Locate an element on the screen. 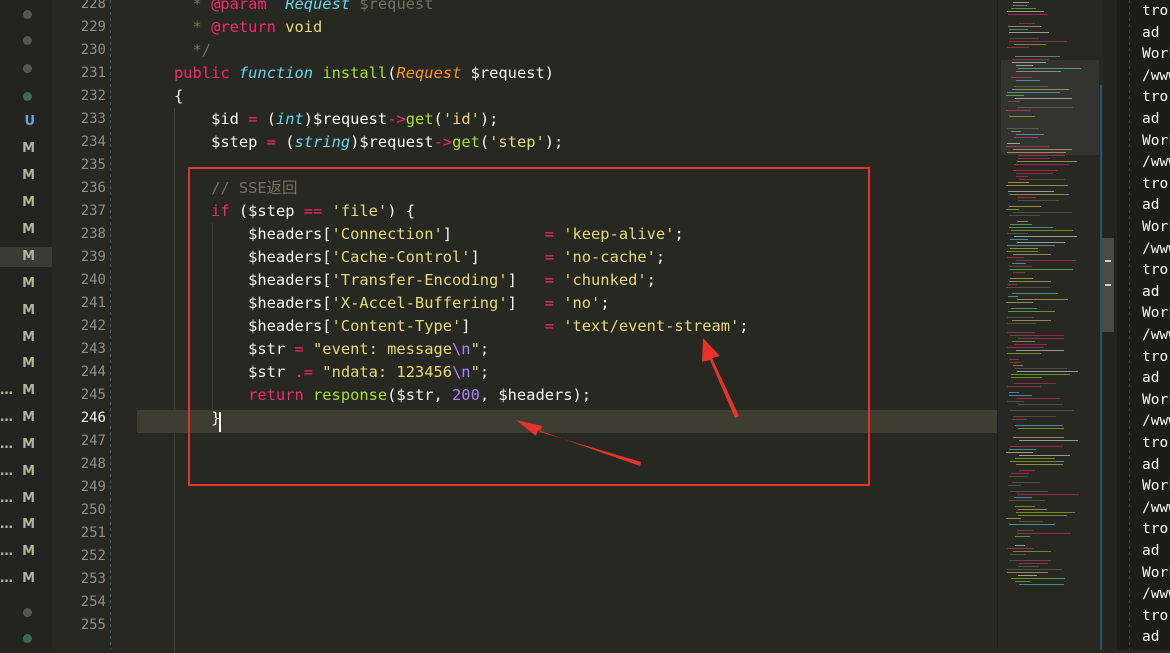 Image resolution: width=1170 pixels, height=653 pixels. scrollbar-track-marker is located at coordinates (1101, 367).